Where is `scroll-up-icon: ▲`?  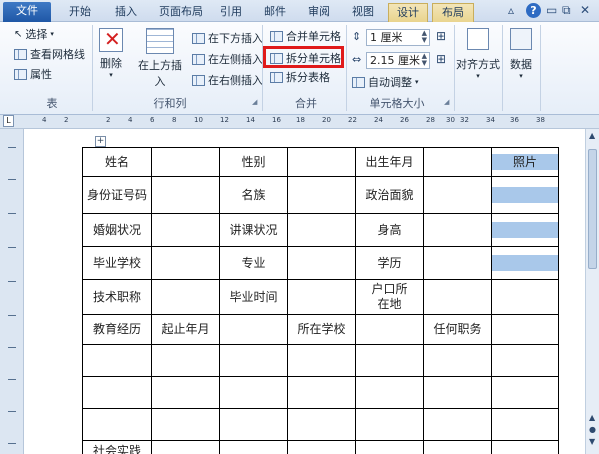
scroll-up-icon: ▲ is located at coordinates (592, 135).